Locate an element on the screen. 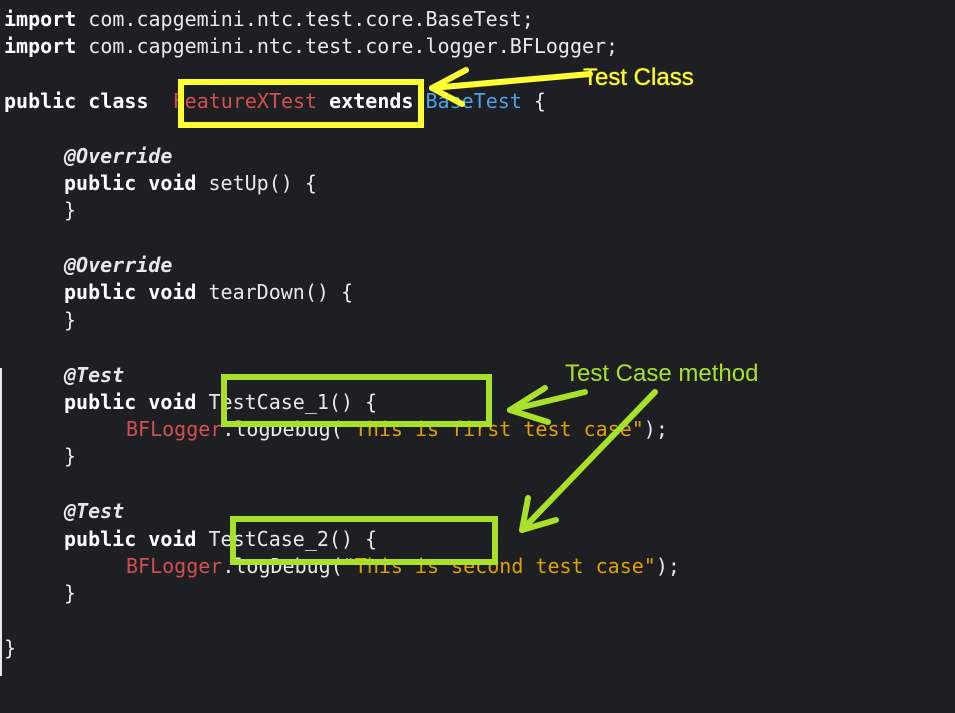 This screenshot has width=955, height=713. extends-keyword: extends is located at coordinates (371, 101).